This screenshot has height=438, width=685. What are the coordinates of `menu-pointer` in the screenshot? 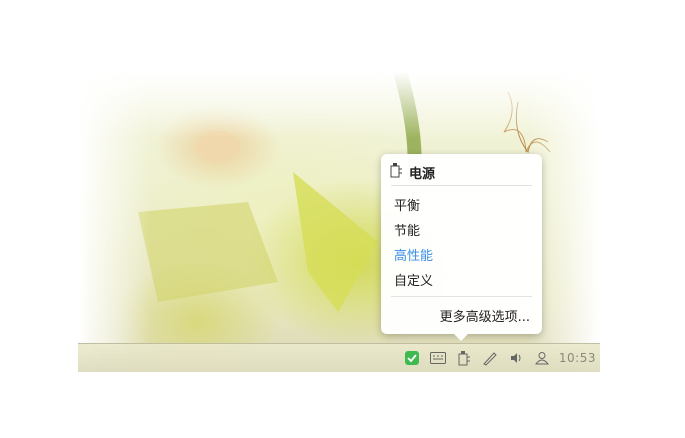 It's located at (461, 337).